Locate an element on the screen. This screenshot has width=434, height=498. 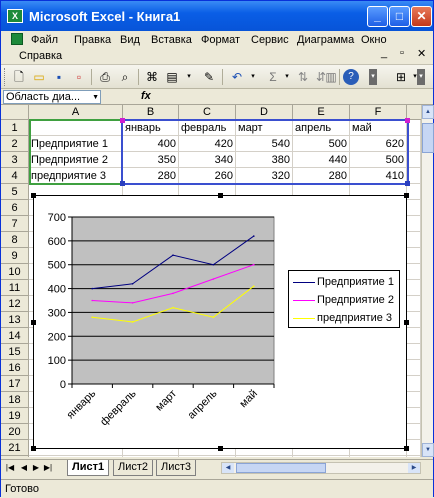
row-header: 2 is located at coordinates (15, 144).